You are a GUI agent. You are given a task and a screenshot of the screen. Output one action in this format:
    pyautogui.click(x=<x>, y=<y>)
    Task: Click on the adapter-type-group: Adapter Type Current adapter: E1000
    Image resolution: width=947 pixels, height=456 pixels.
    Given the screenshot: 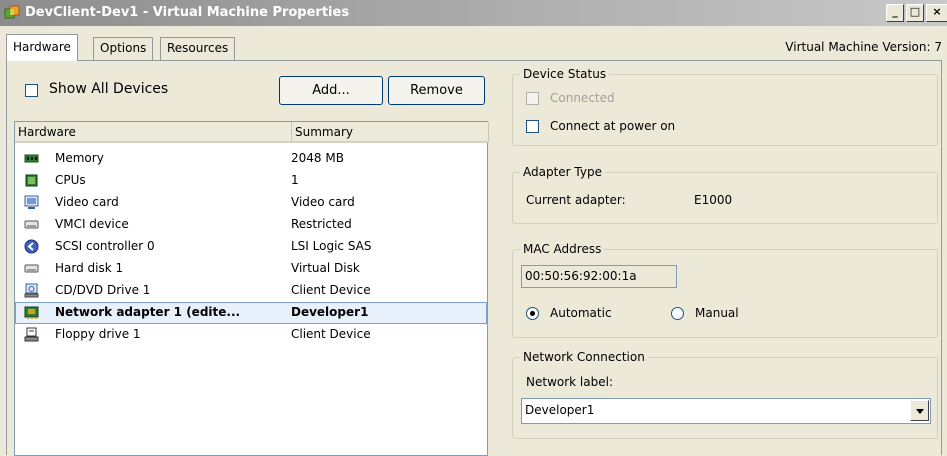 What is the action you would take?
    pyautogui.click(x=725, y=194)
    